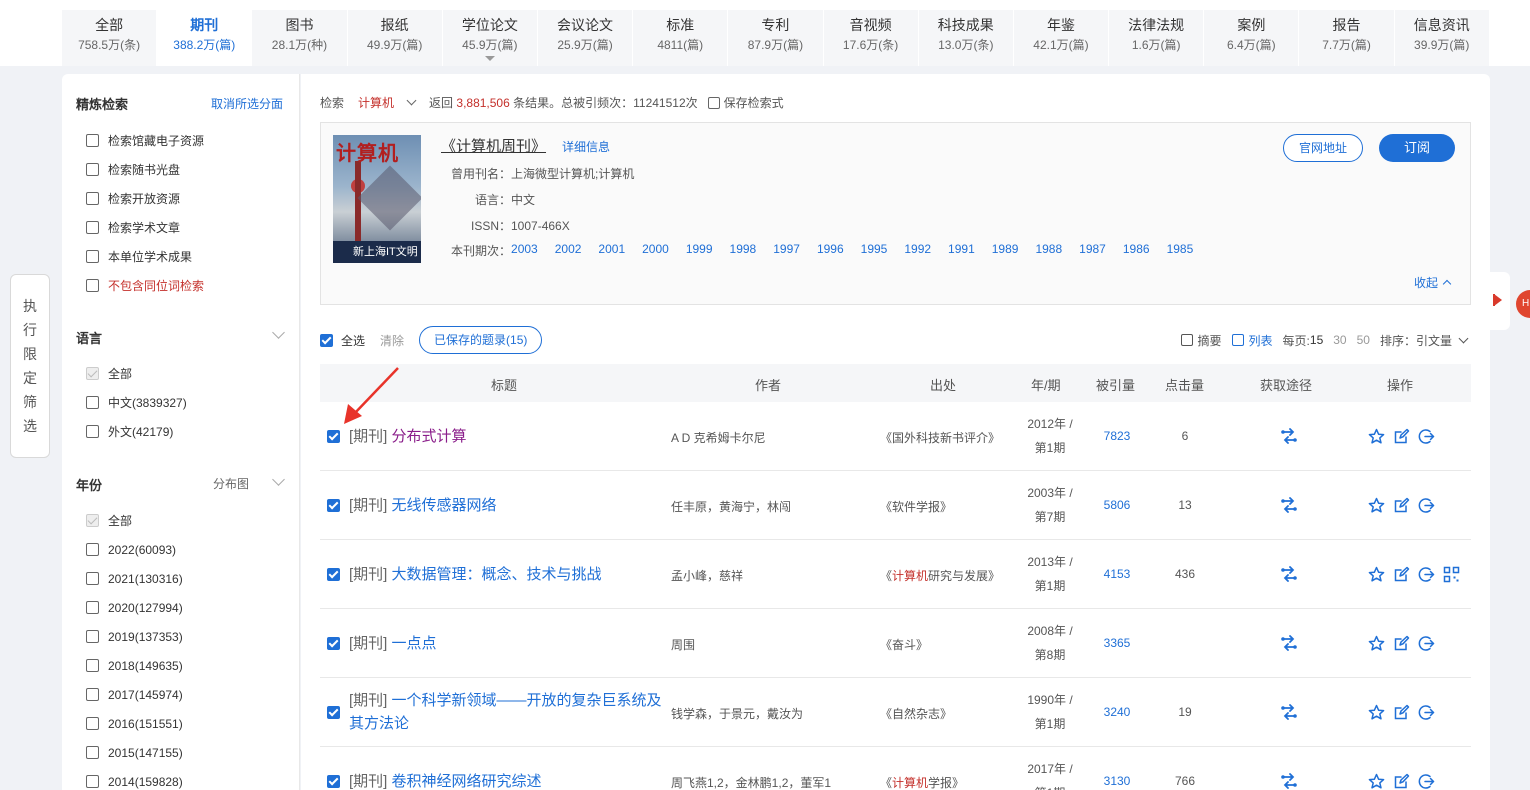  Describe the element at coordinates (904, 644) in the screenshot. I see `source-link: 《奋斗》` at that location.